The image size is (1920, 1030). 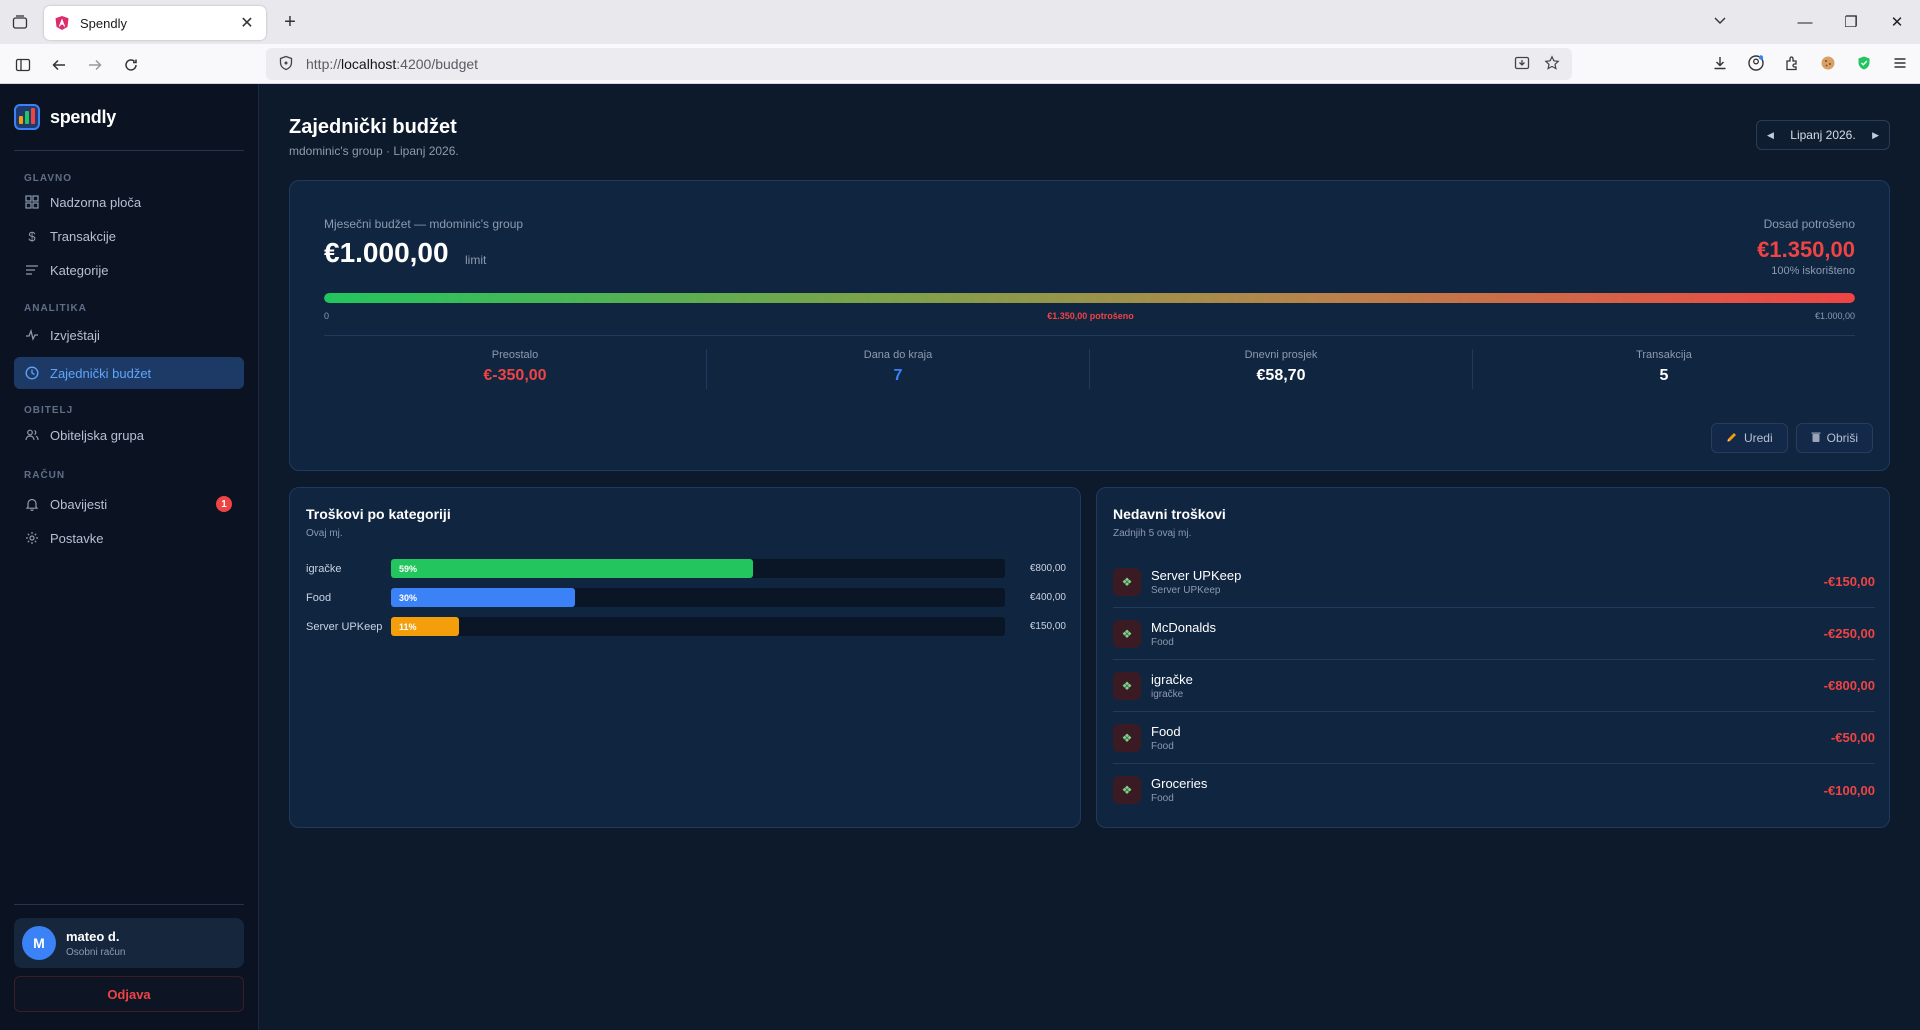 What do you see at coordinates (129, 504) in the screenshot?
I see `sidebar-item-notifications: Obavijesti 1` at bounding box center [129, 504].